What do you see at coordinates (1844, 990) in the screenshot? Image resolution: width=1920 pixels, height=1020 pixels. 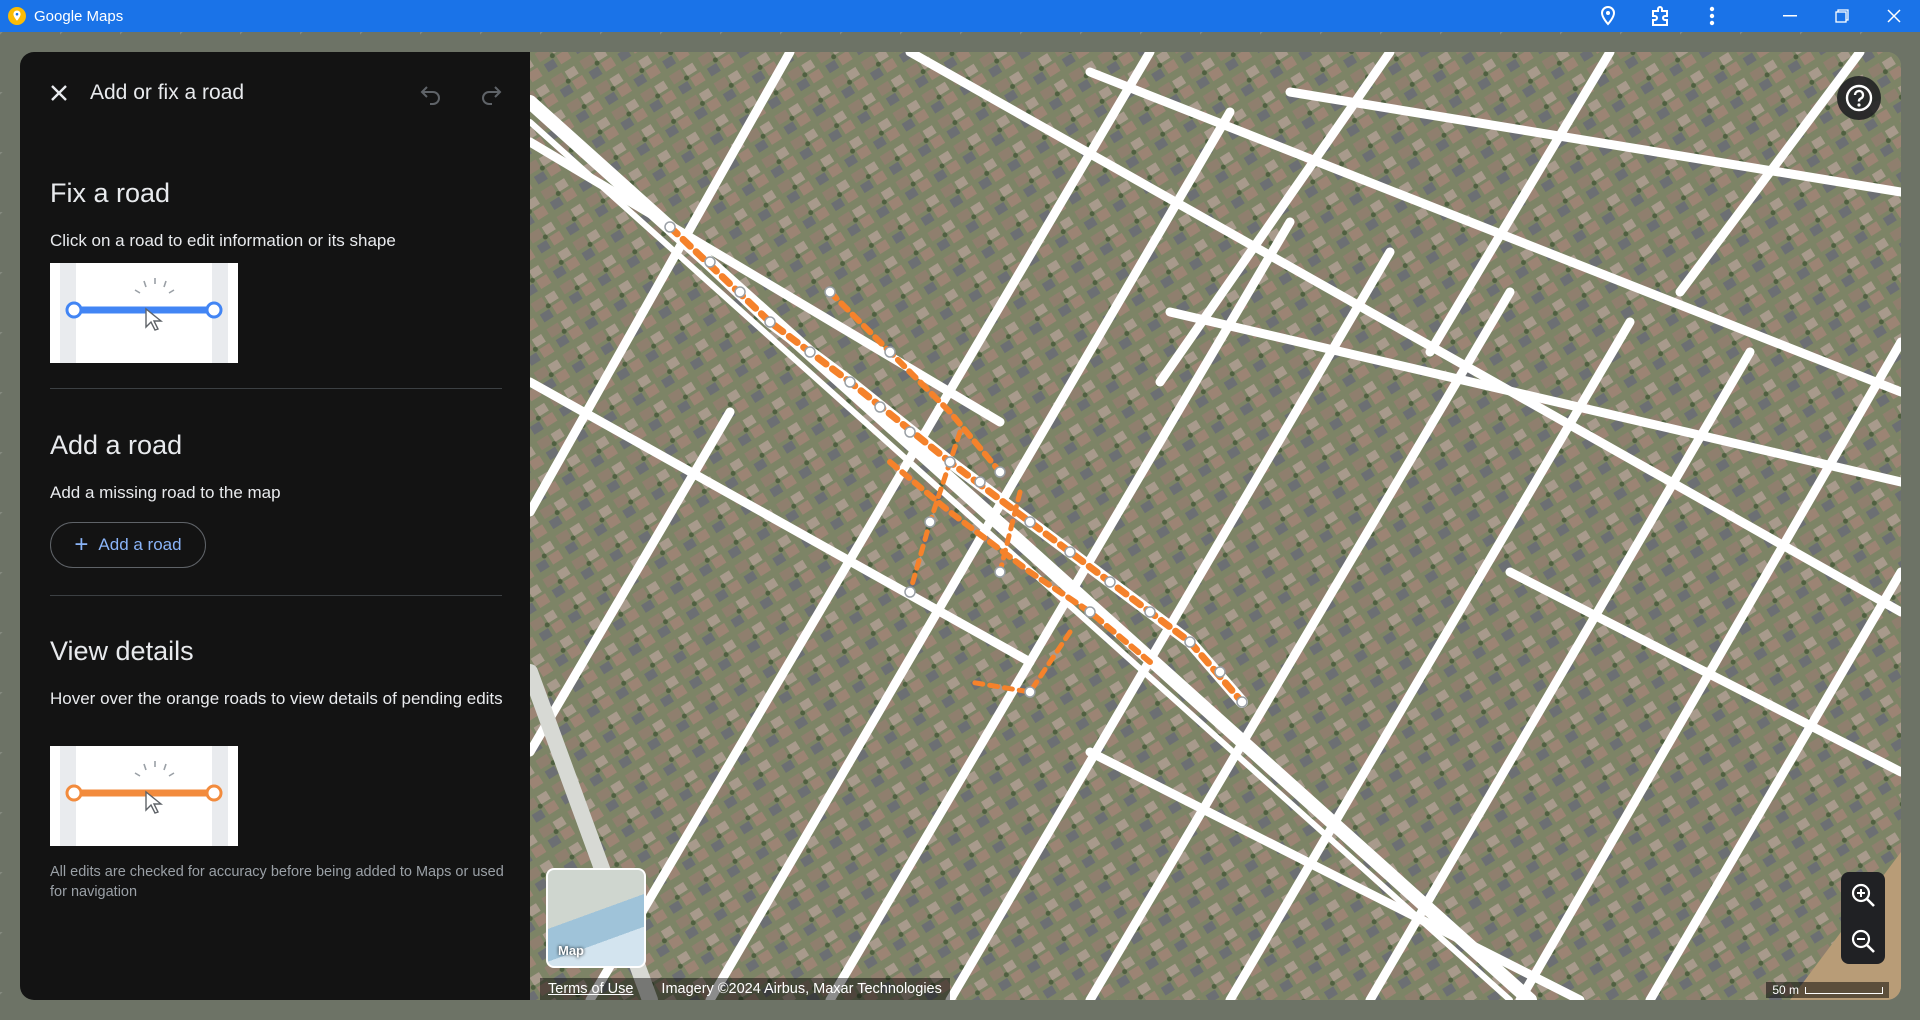 I see `scale-line` at bounding box center [1844, 990].